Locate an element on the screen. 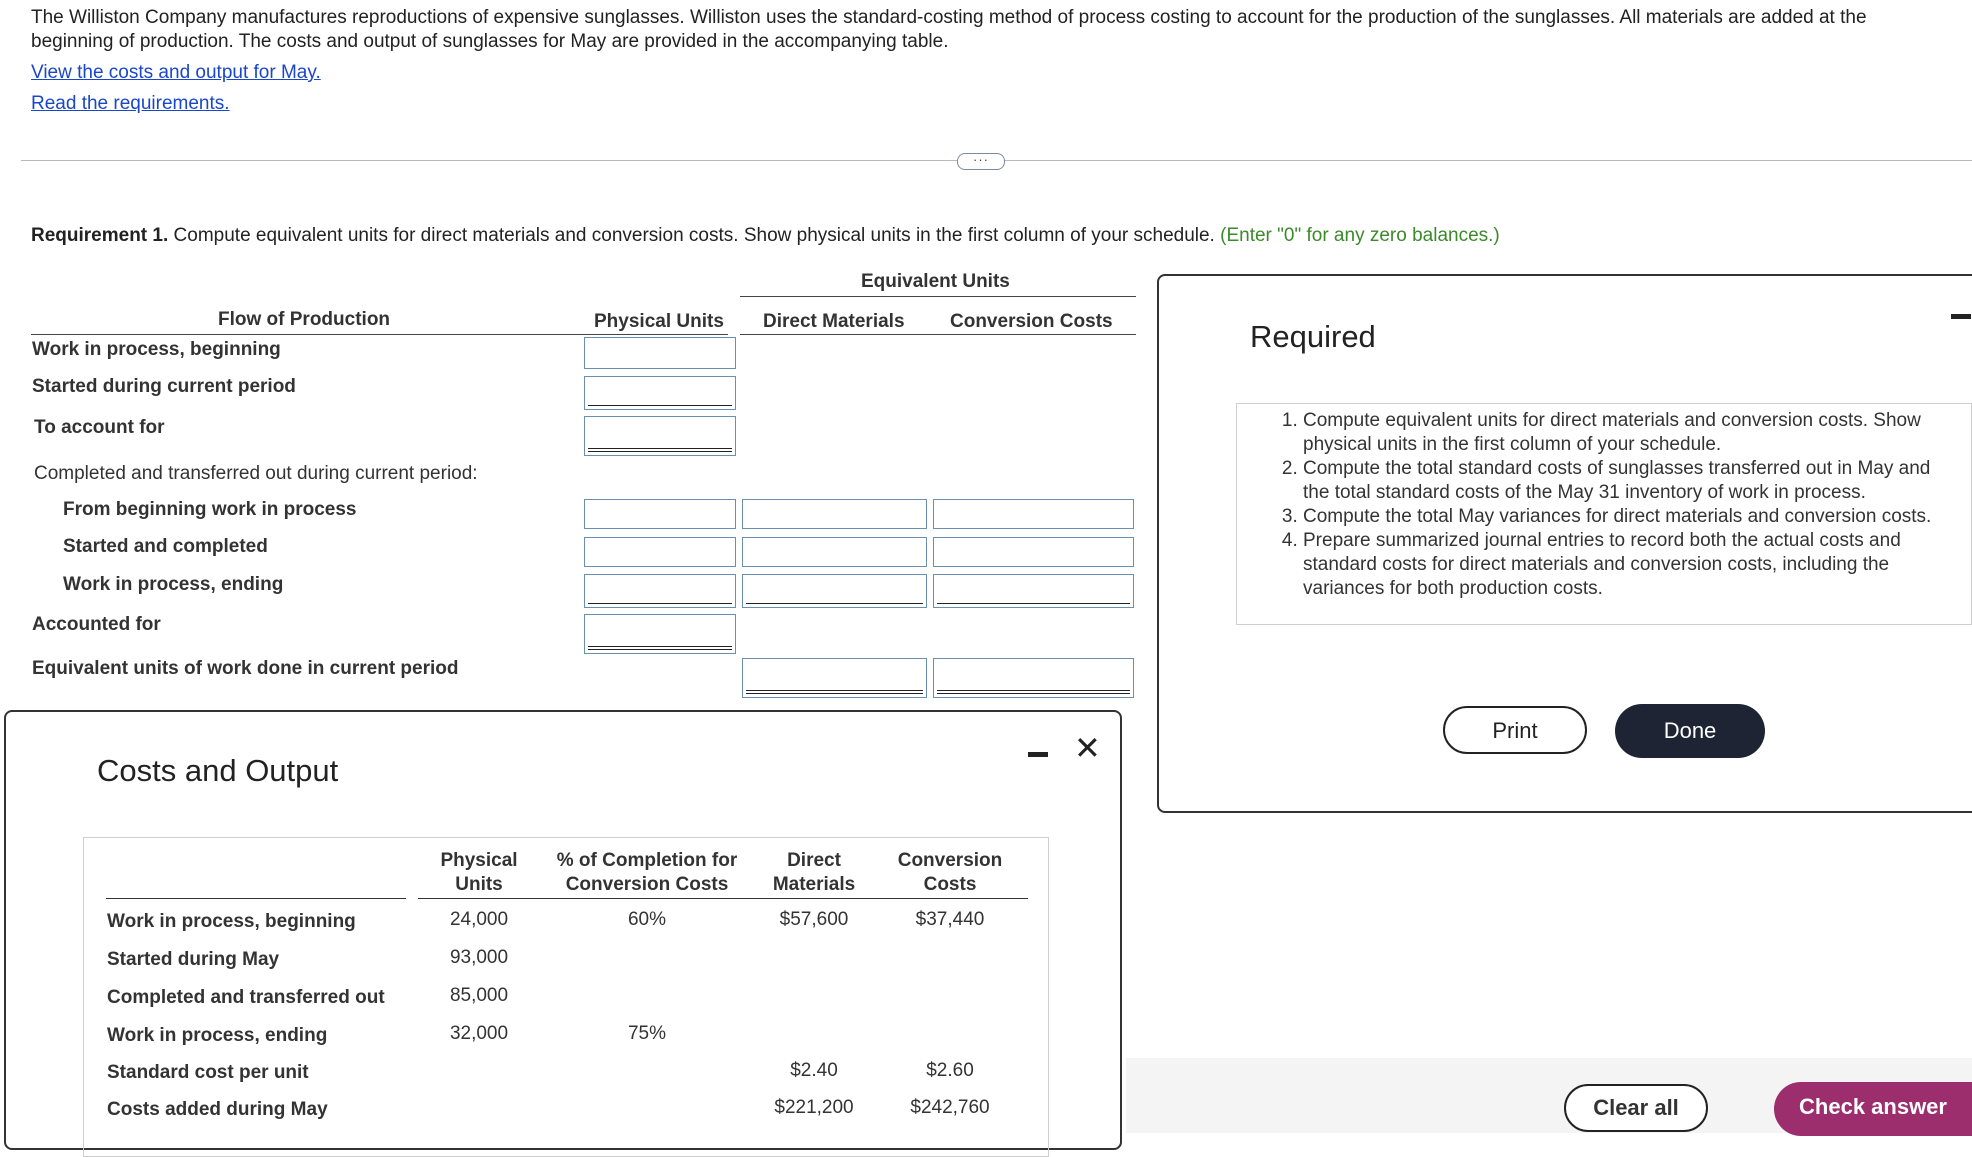 This screenshot has width=1972, height=1157. physical-started-completed-input is located at coordinates (660, 552).